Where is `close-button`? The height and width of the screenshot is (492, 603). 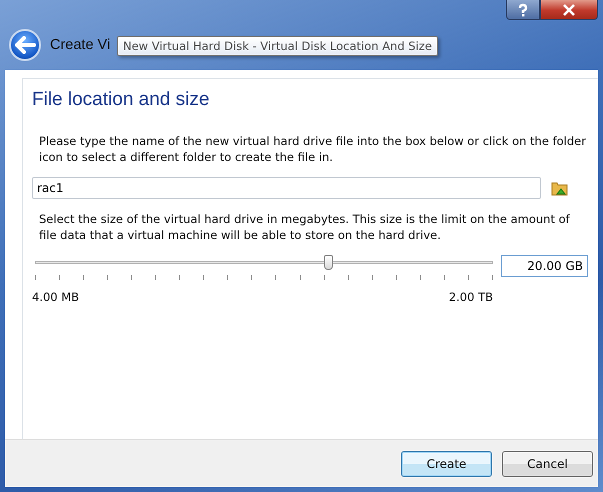
close-button is located at coordinates (569, 10).